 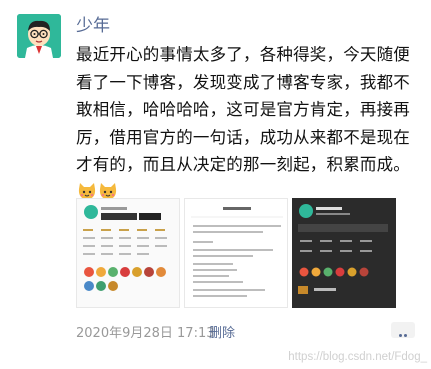 I want to click on blog-dark-profile-screenshot, so click(x=344, y=253).